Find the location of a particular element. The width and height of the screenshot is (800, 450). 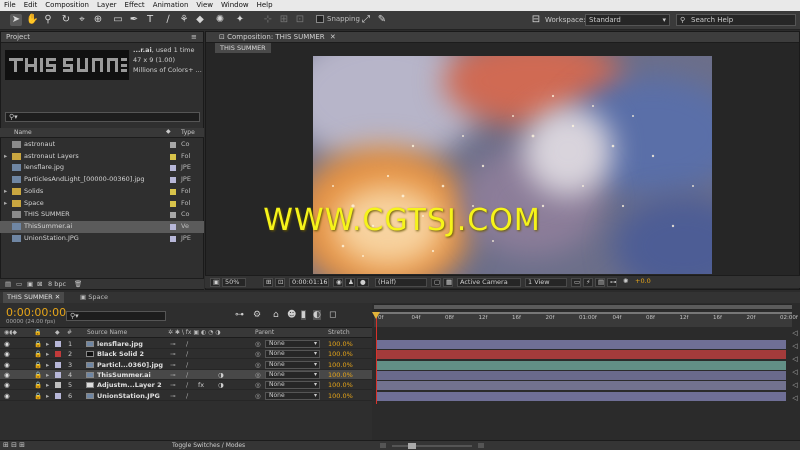

grid-icon: ⊡ is located at coordinates (280, 282).